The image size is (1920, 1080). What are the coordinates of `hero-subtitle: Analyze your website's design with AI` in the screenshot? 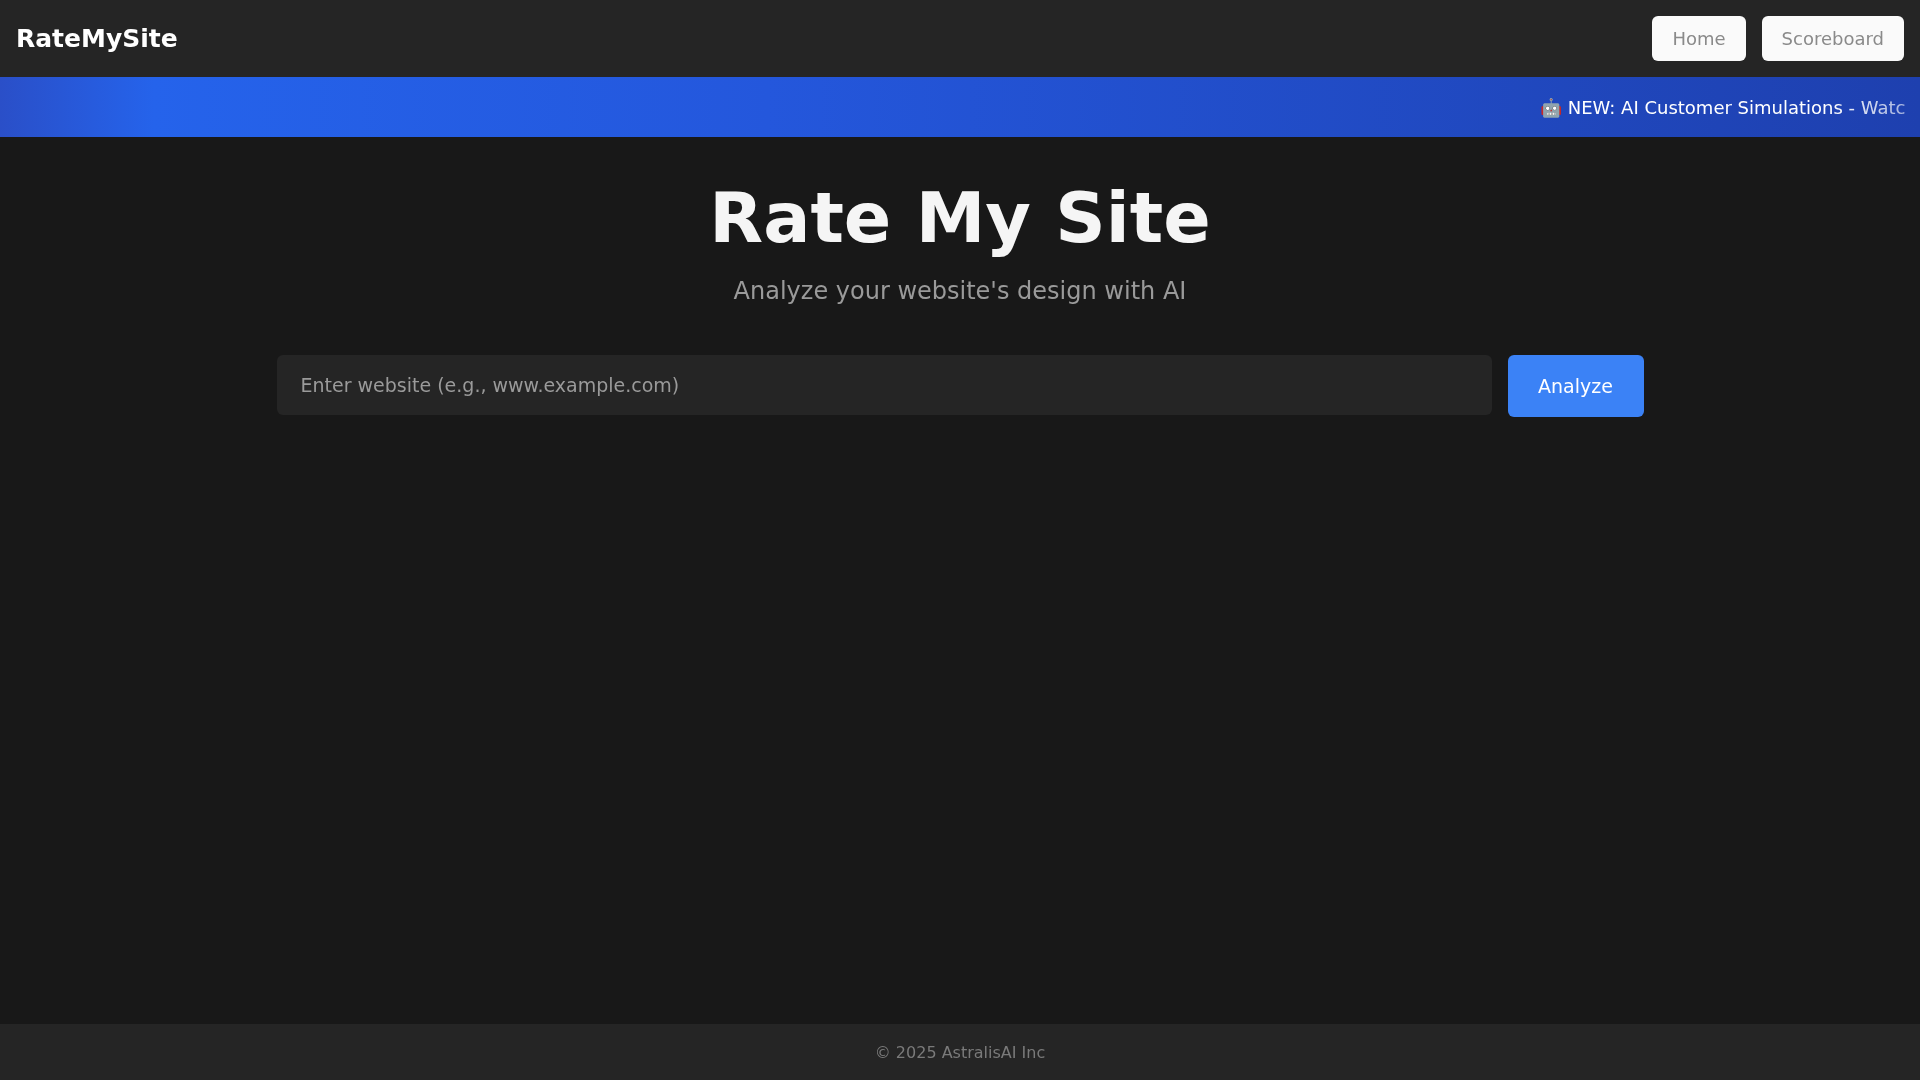 It's located at (960, 291).